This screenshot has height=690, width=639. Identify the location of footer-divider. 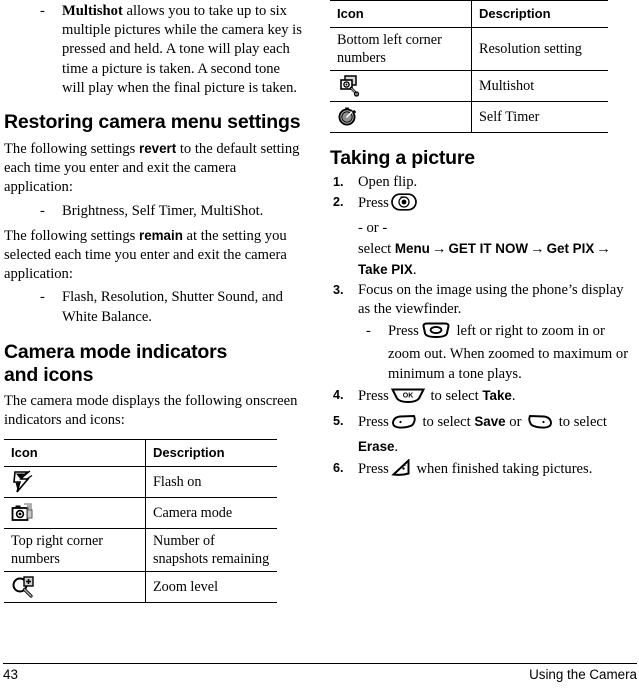
(320, 663).